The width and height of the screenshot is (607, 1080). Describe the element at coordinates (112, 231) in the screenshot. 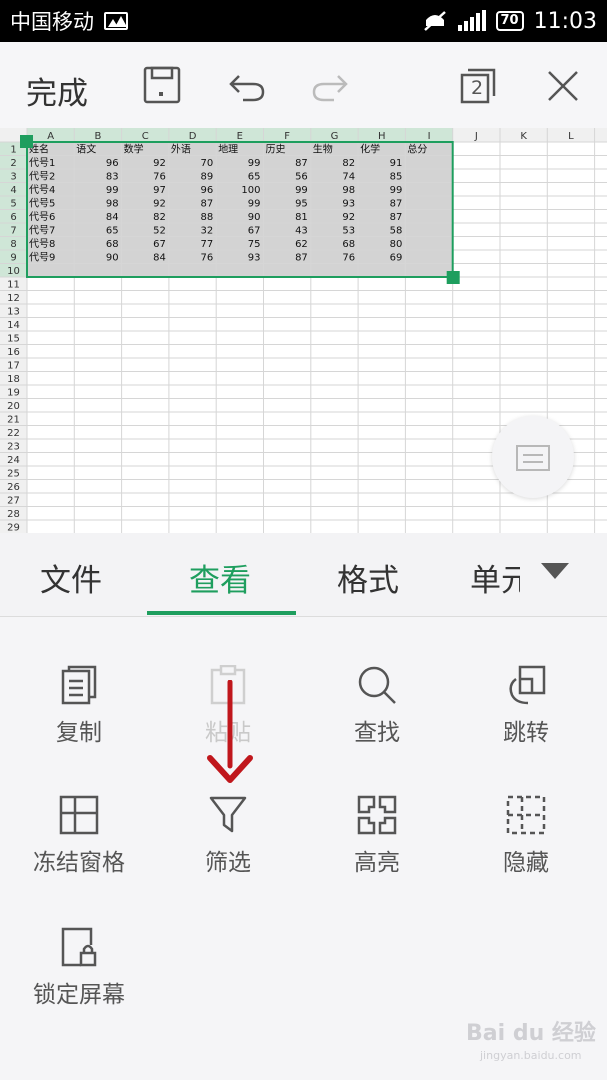

I see `cell-value: 65` at that location.